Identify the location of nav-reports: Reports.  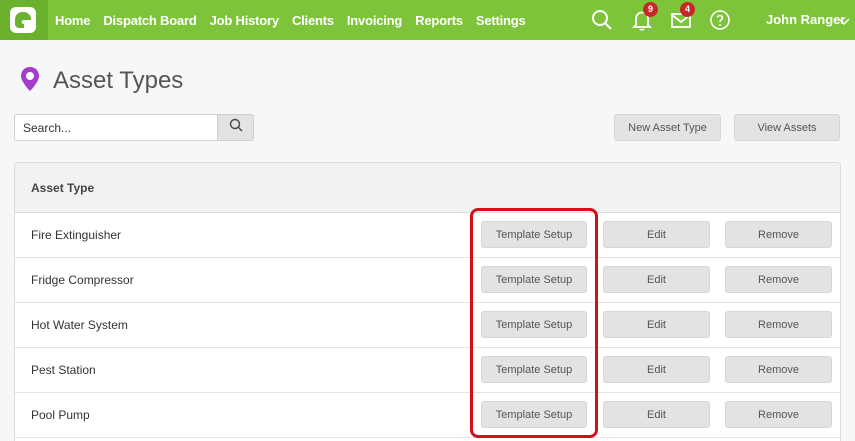
(439, 20).